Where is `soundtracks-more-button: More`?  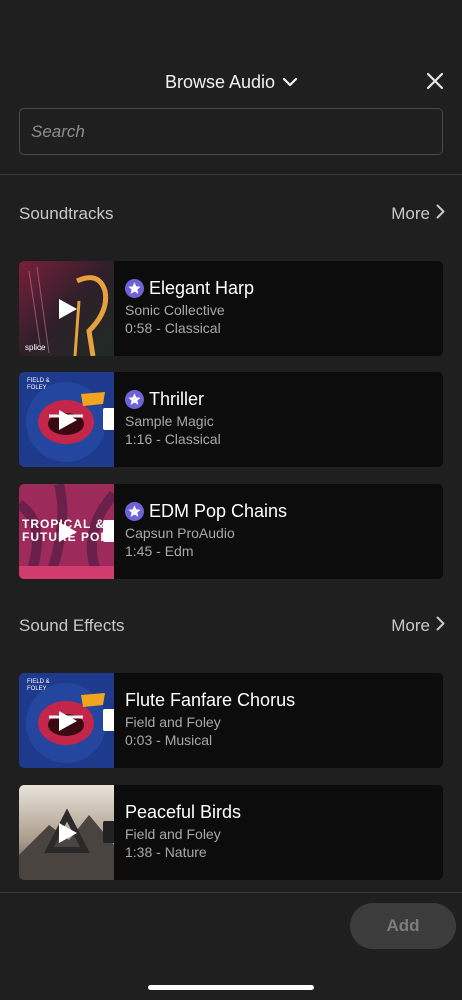 soundtracks-more-button: More is located at coordinates (418, 214).